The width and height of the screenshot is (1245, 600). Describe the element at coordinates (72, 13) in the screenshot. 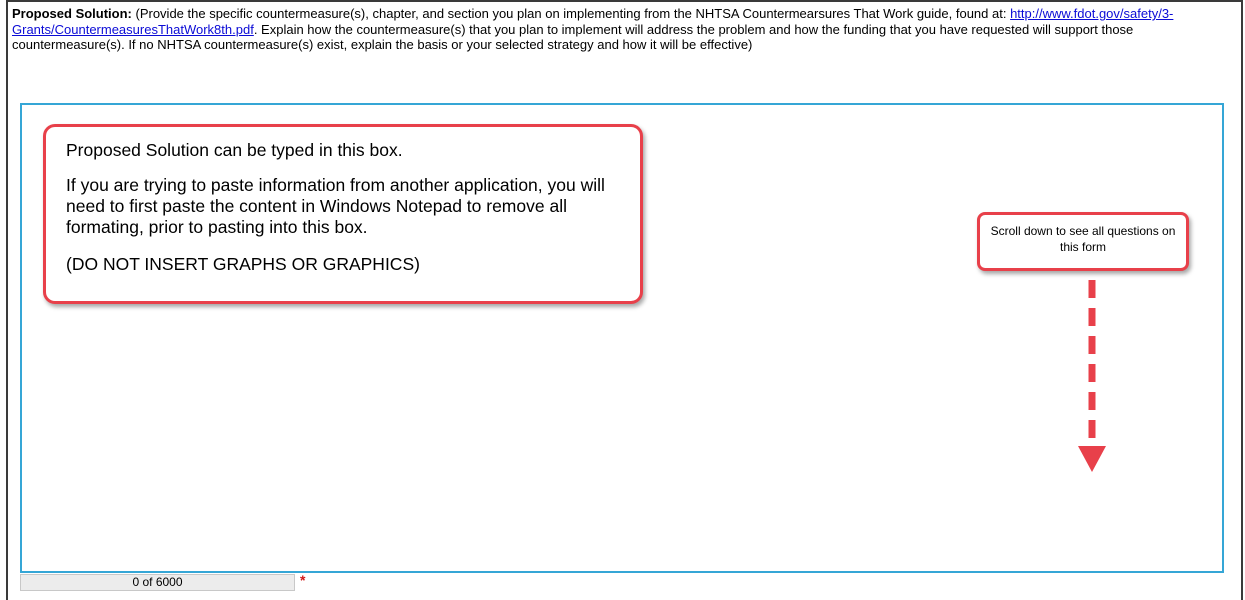

I see `proposed-solution-label: Proposed Solution:` at that location.